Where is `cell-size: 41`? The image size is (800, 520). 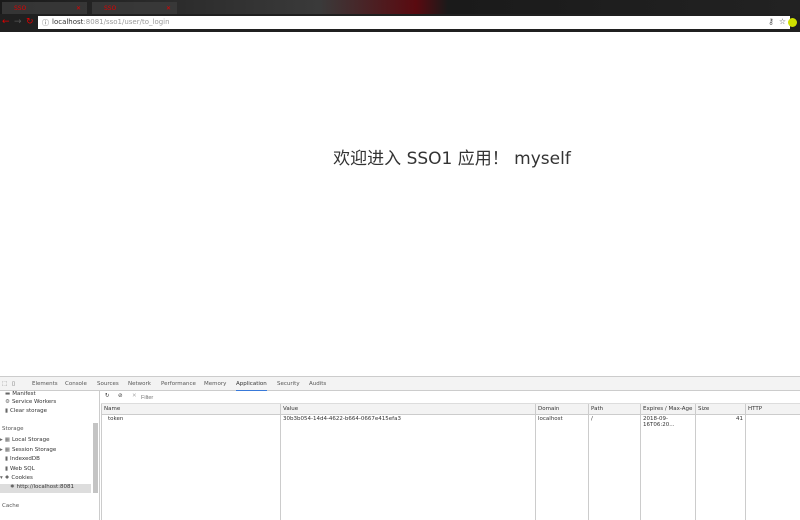
cell-size: 41 is located at coordinates (721, 467).